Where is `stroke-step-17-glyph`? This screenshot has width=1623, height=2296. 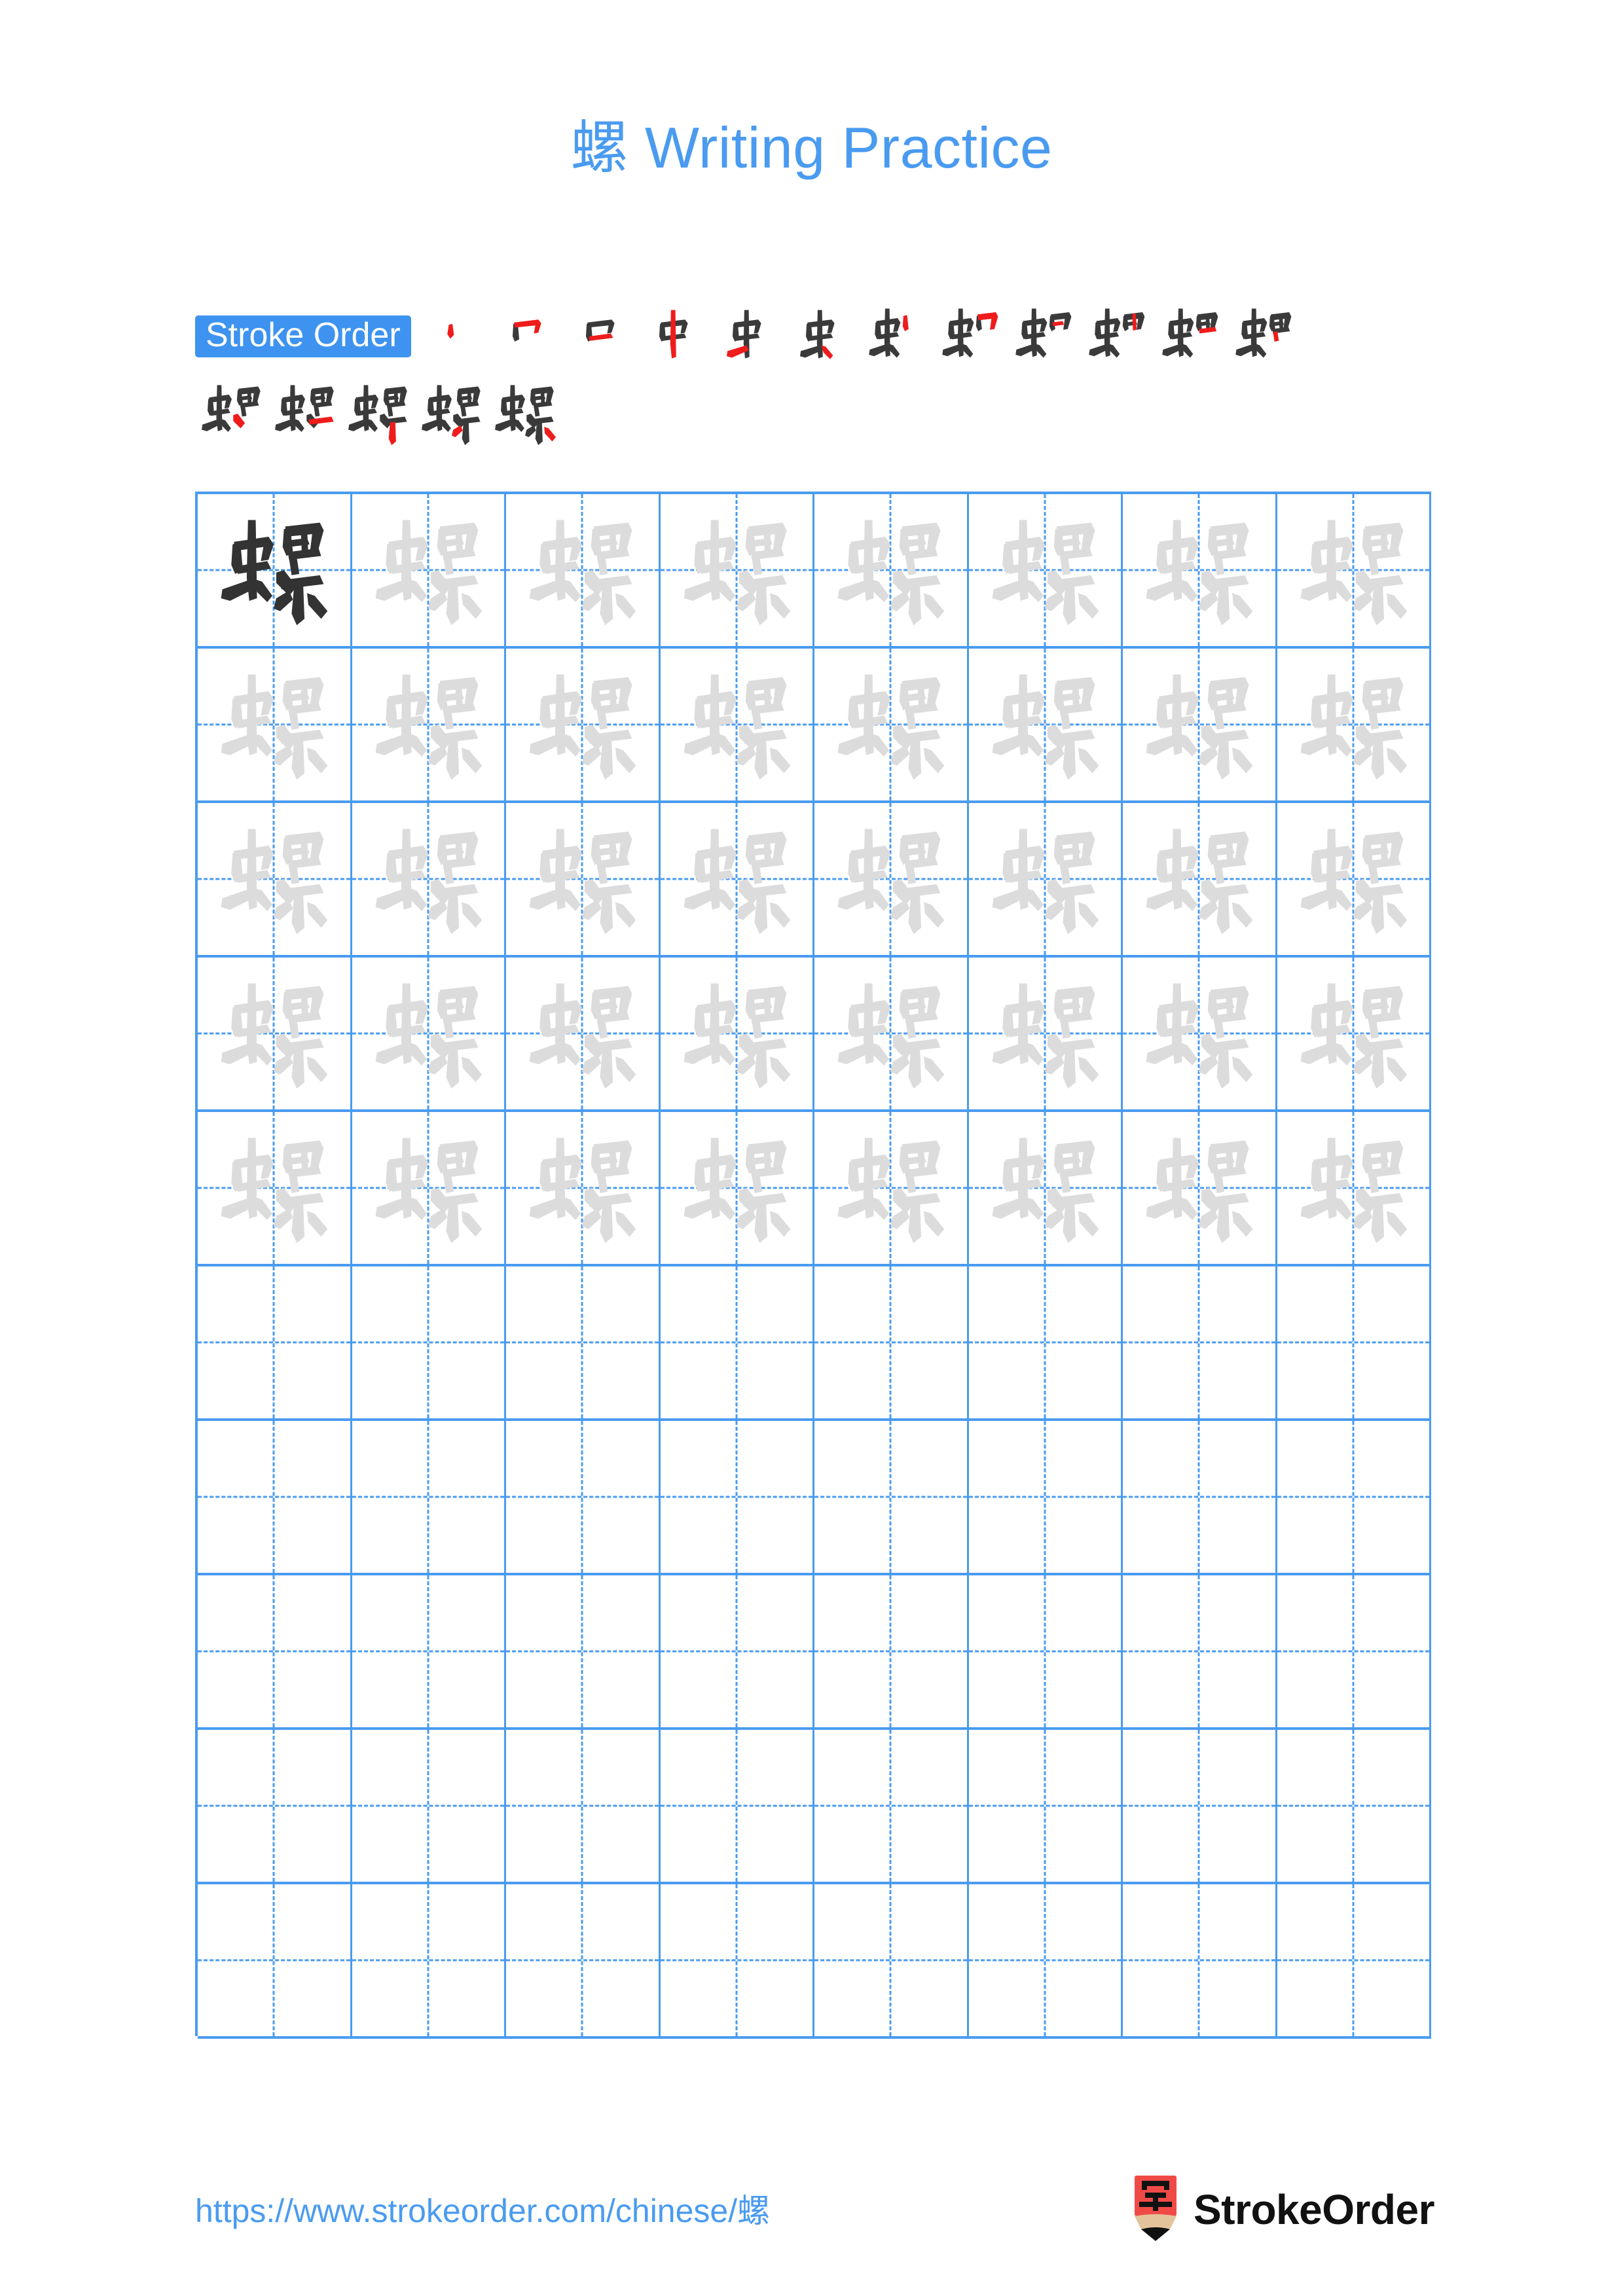
stroke-step-17-glyph is located at coordinates (525, 415).